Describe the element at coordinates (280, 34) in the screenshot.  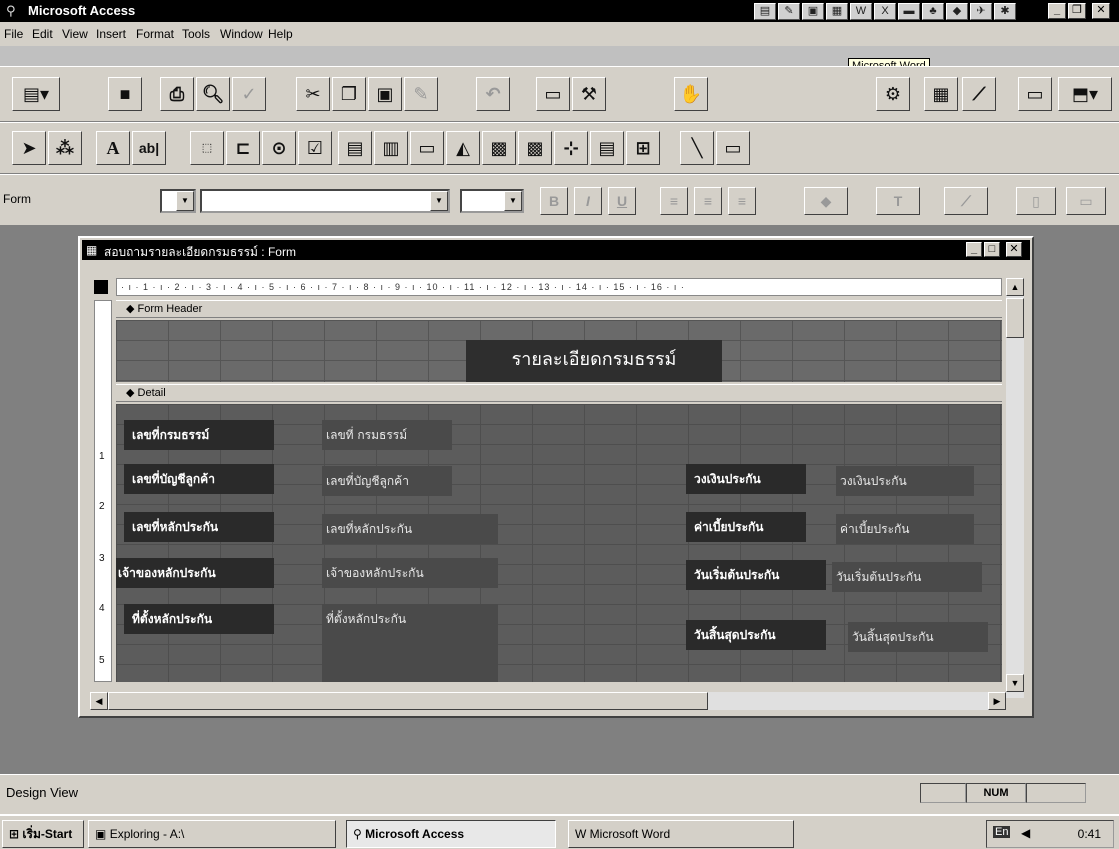
I see `menu-help: Help` at that location.